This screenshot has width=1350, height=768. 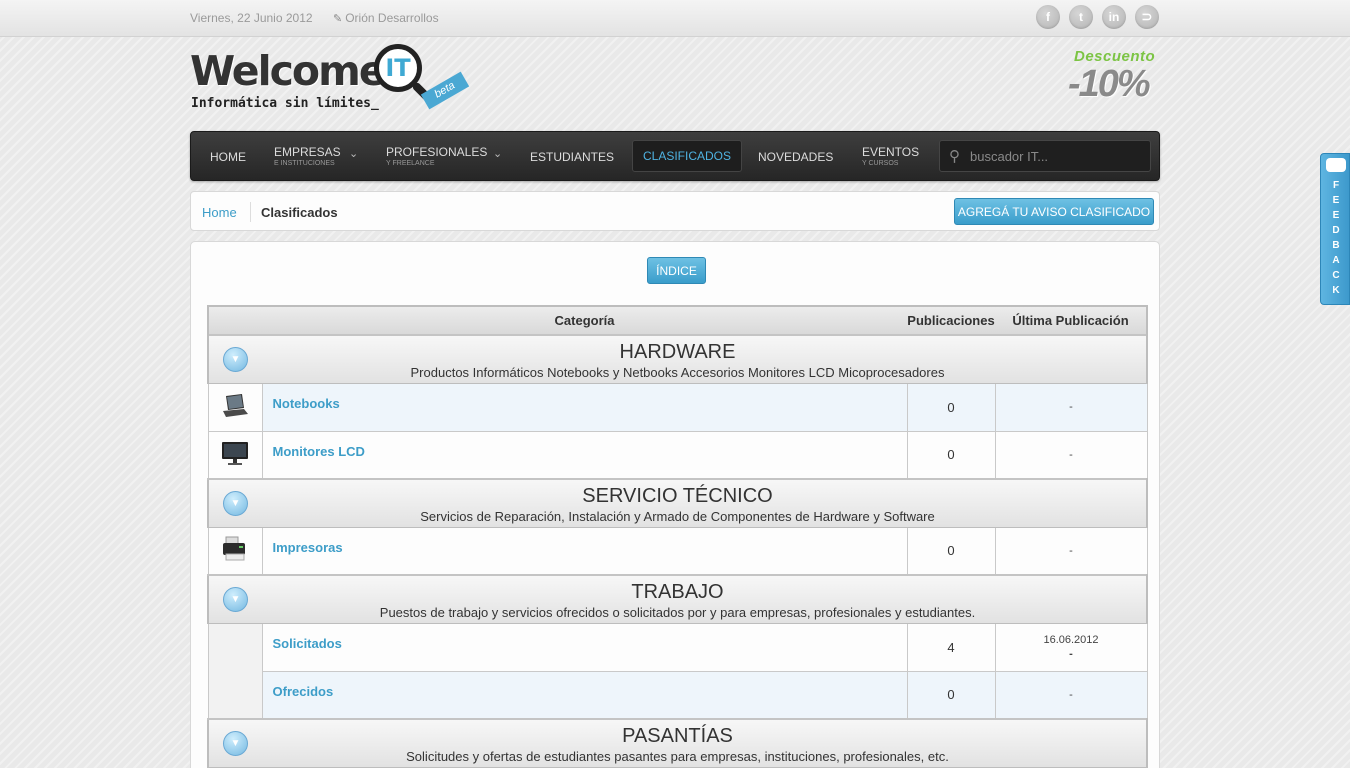 I want to click on search-box: ⚲, so click(x=1045, y=156).